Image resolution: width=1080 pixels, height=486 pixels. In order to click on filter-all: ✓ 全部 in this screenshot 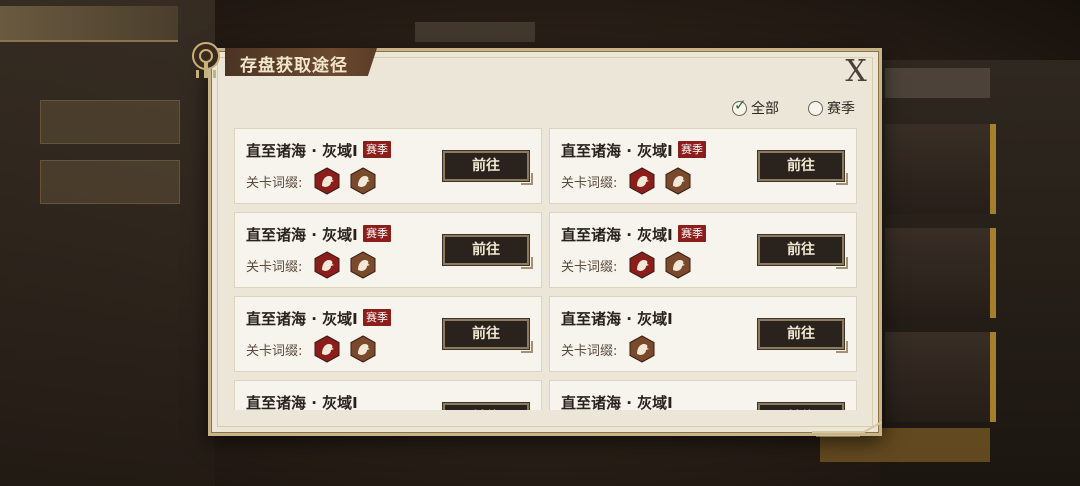, I will do `click(755, 106)`.